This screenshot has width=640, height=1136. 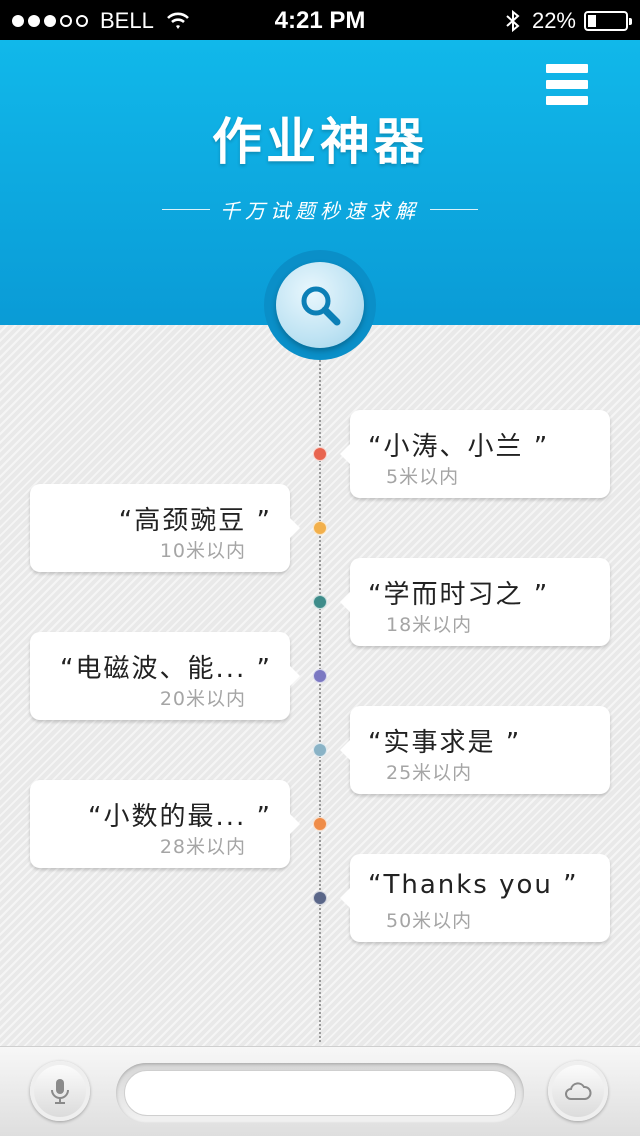 I want to click on cloud-button, so click(x=578, y=1091).